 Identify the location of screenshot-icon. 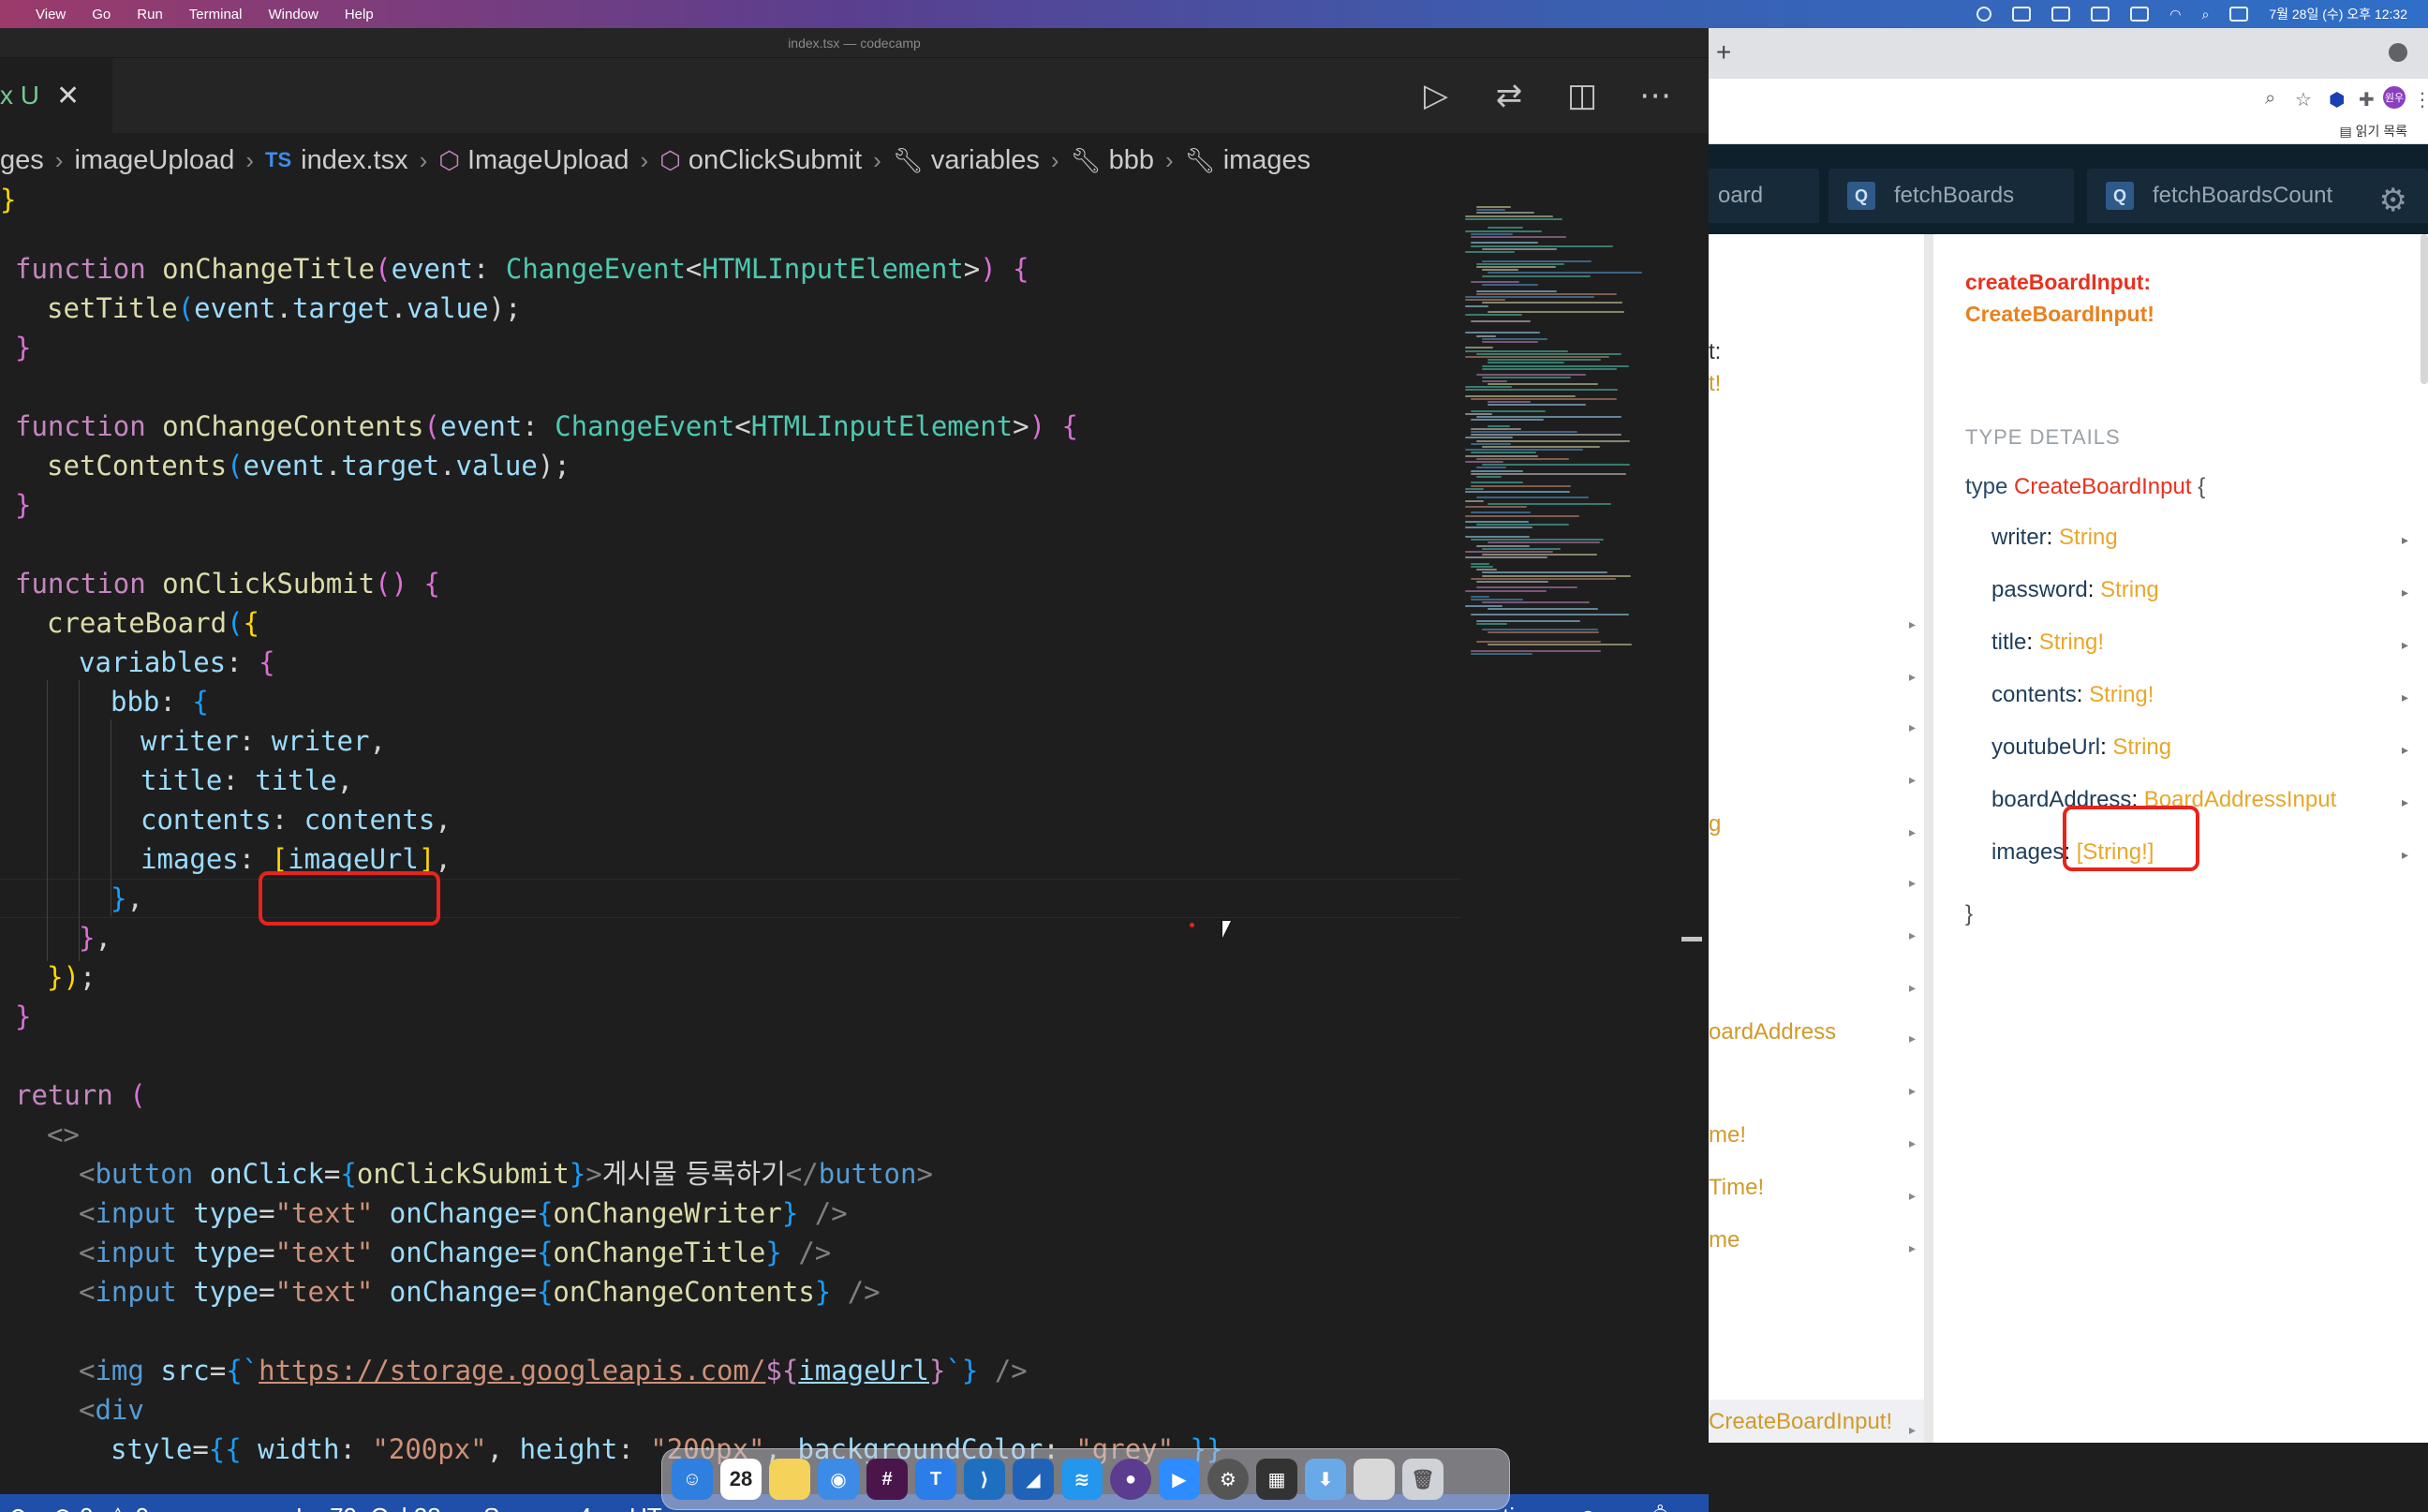
(1374, 1479).